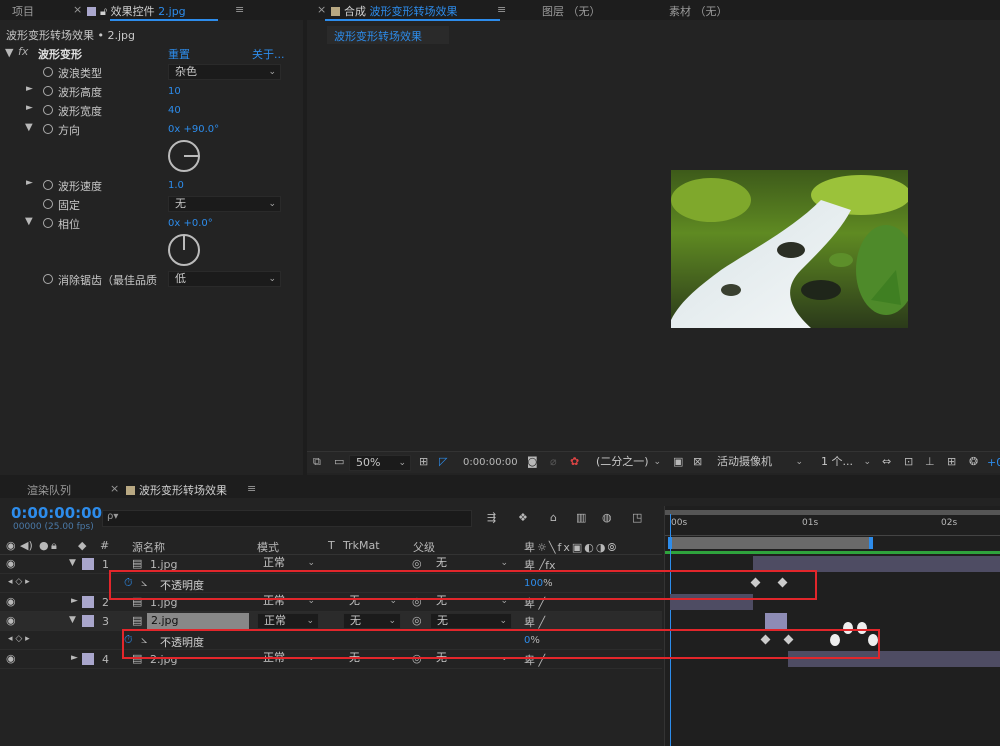  I want to click on mask-visibility-icon: ◸, so click(443, 461).